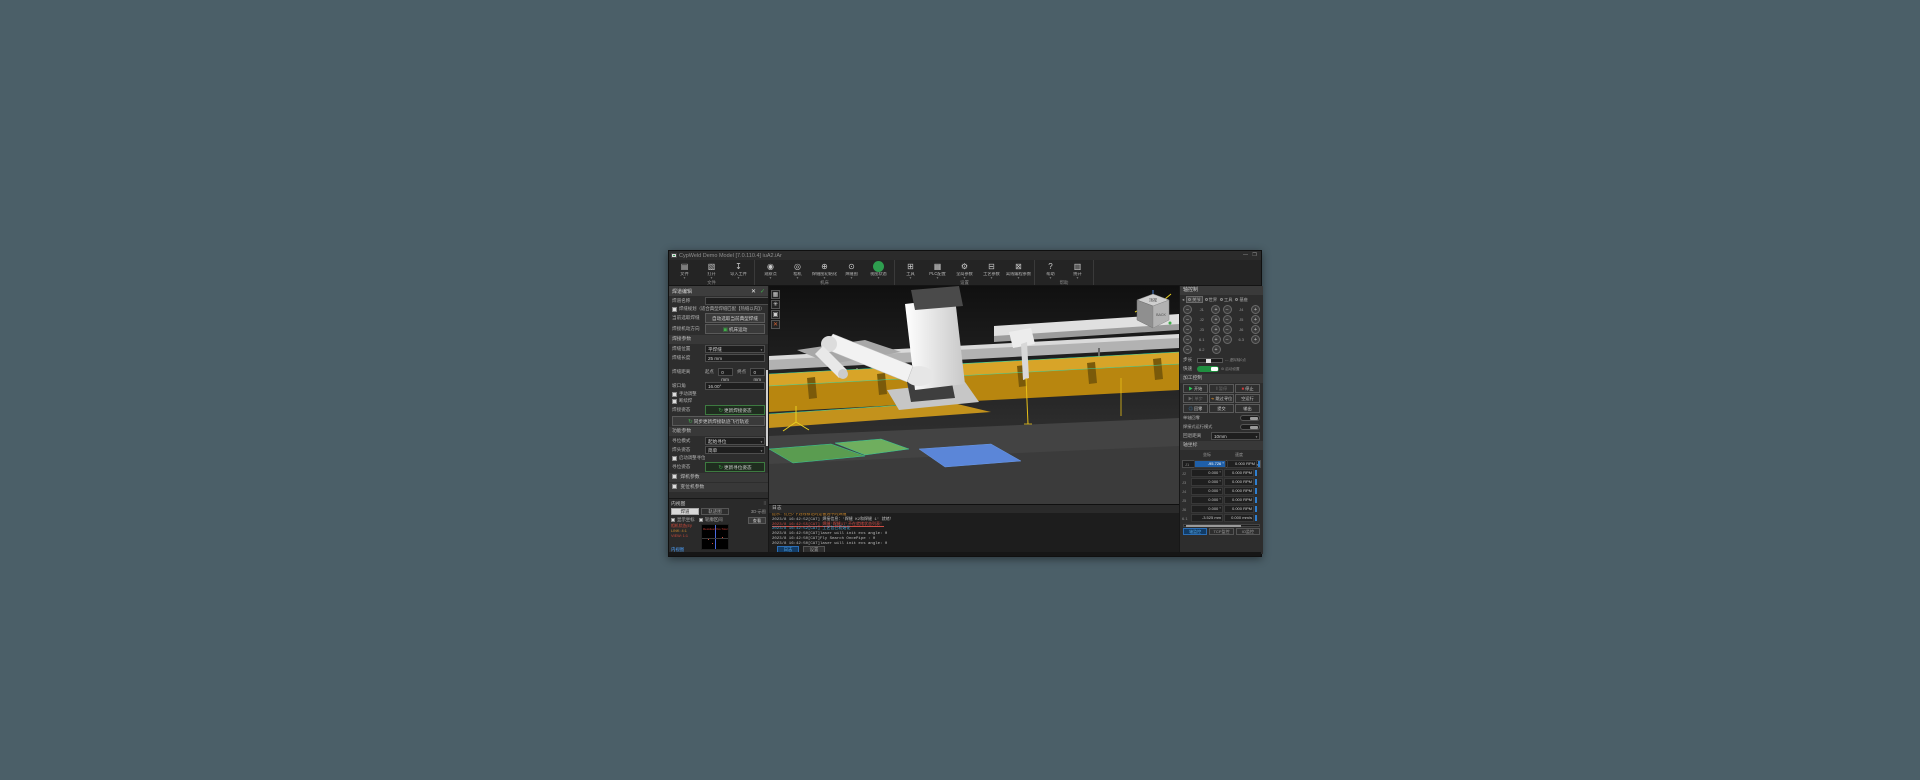  Describe the element at coordinates (735, 467) in the screenshot. I see `update-seek-pose-button: ↻更新寻位姿态` at that location.